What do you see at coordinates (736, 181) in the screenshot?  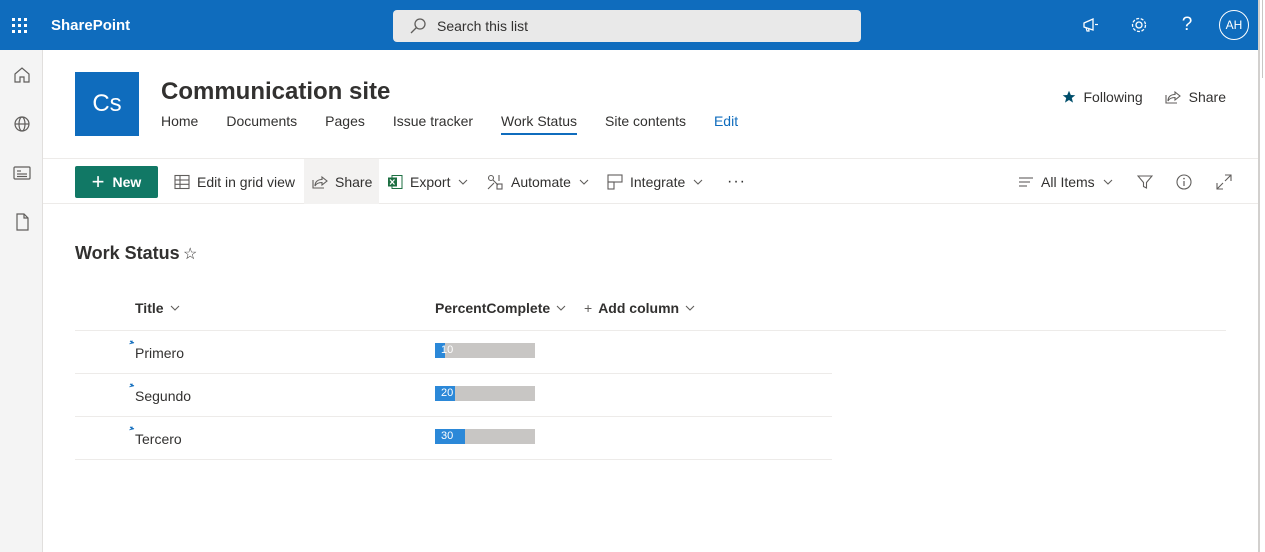 I see `more-options-button: ···` at bounding box center [736, 181].